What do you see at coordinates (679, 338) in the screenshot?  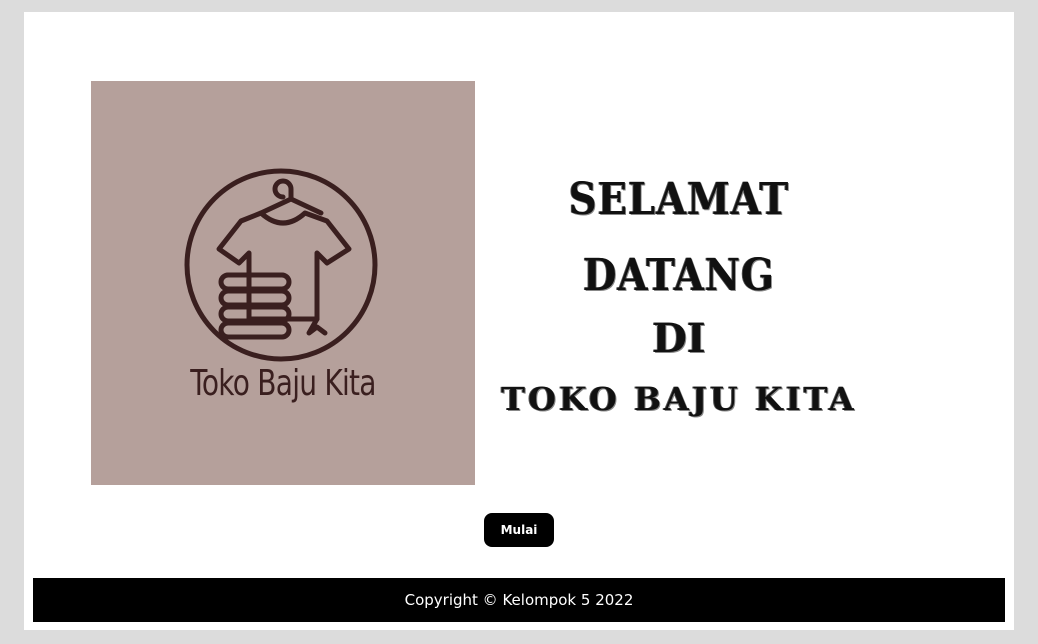 I see `welcome-line-2: DI` at bounding box center [679, 338].